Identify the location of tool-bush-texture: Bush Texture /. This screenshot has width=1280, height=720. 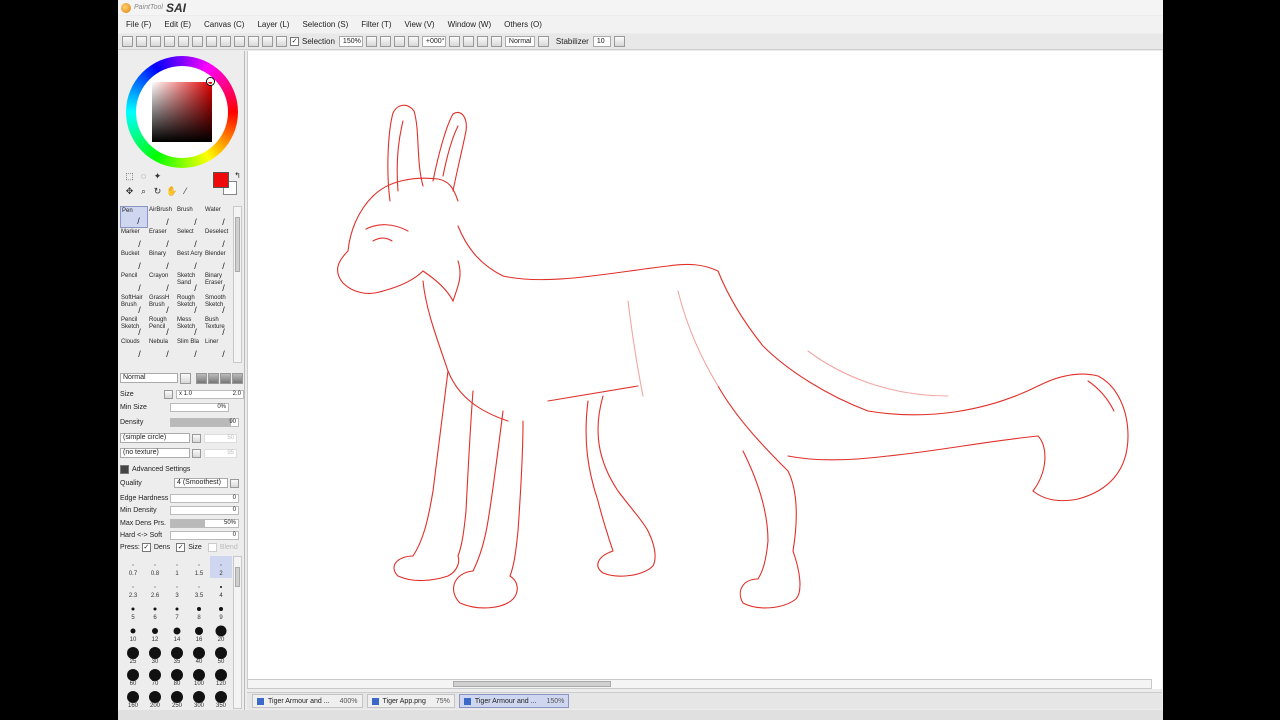
(218, 327).